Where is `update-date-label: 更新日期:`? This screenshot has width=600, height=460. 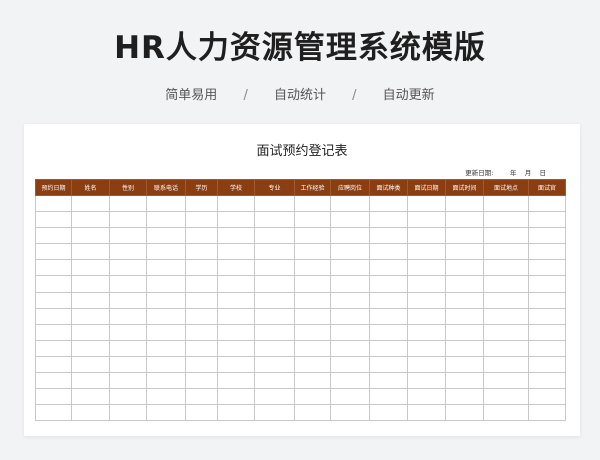 update-date-label: 更新日期: is located at coordinates (479, 173).